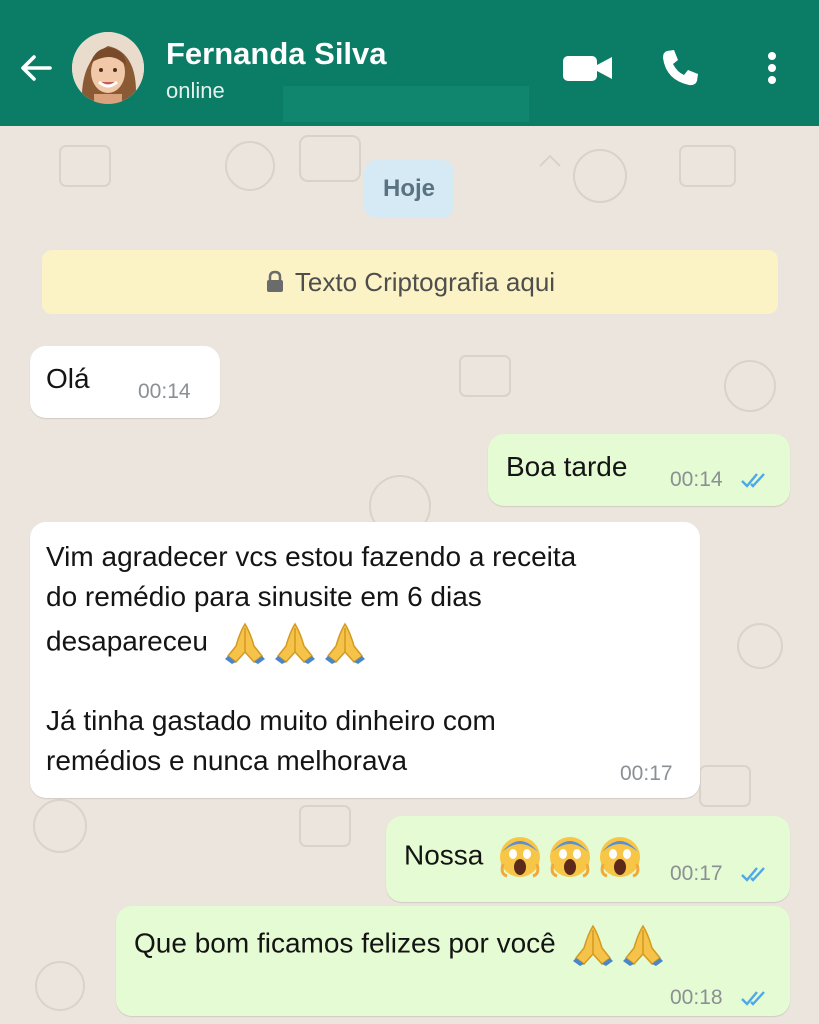  I want to click on message-outgoing: Que bom ficamos felizes por você 00:18, so click(453, 961).